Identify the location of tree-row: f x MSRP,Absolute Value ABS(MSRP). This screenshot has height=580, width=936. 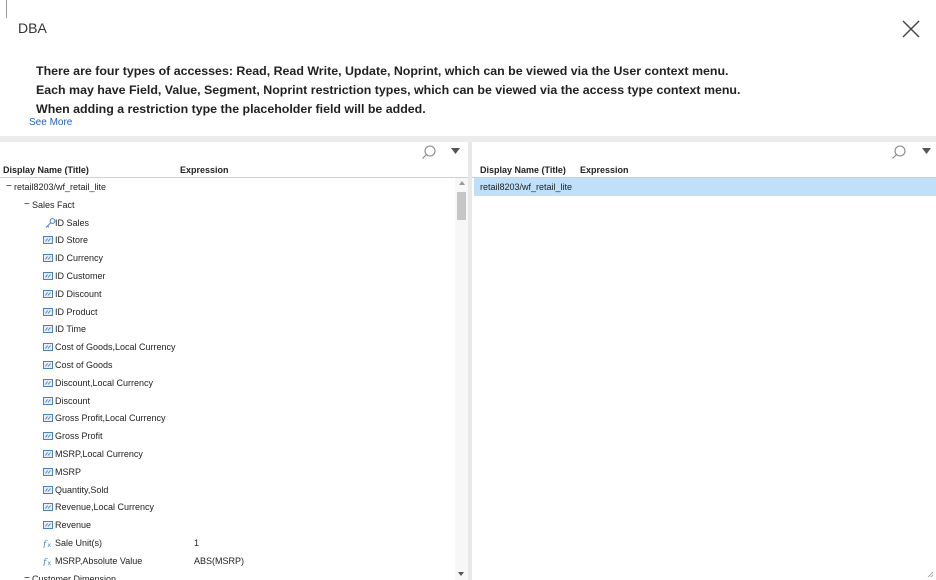
(227, 561).